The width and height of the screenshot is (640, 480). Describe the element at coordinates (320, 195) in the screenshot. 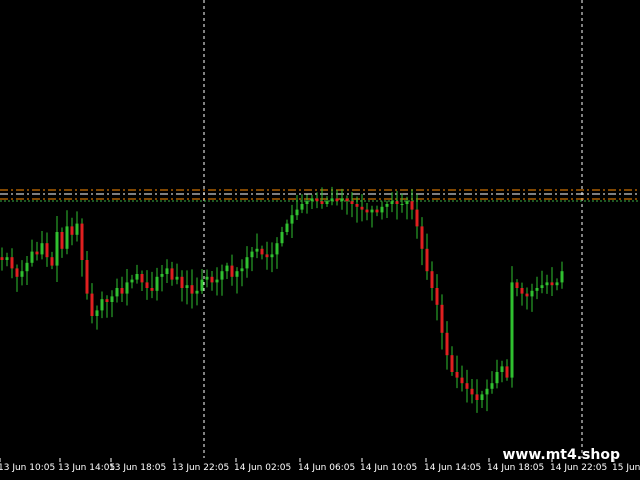

I see `horizontal-levels` at that location.